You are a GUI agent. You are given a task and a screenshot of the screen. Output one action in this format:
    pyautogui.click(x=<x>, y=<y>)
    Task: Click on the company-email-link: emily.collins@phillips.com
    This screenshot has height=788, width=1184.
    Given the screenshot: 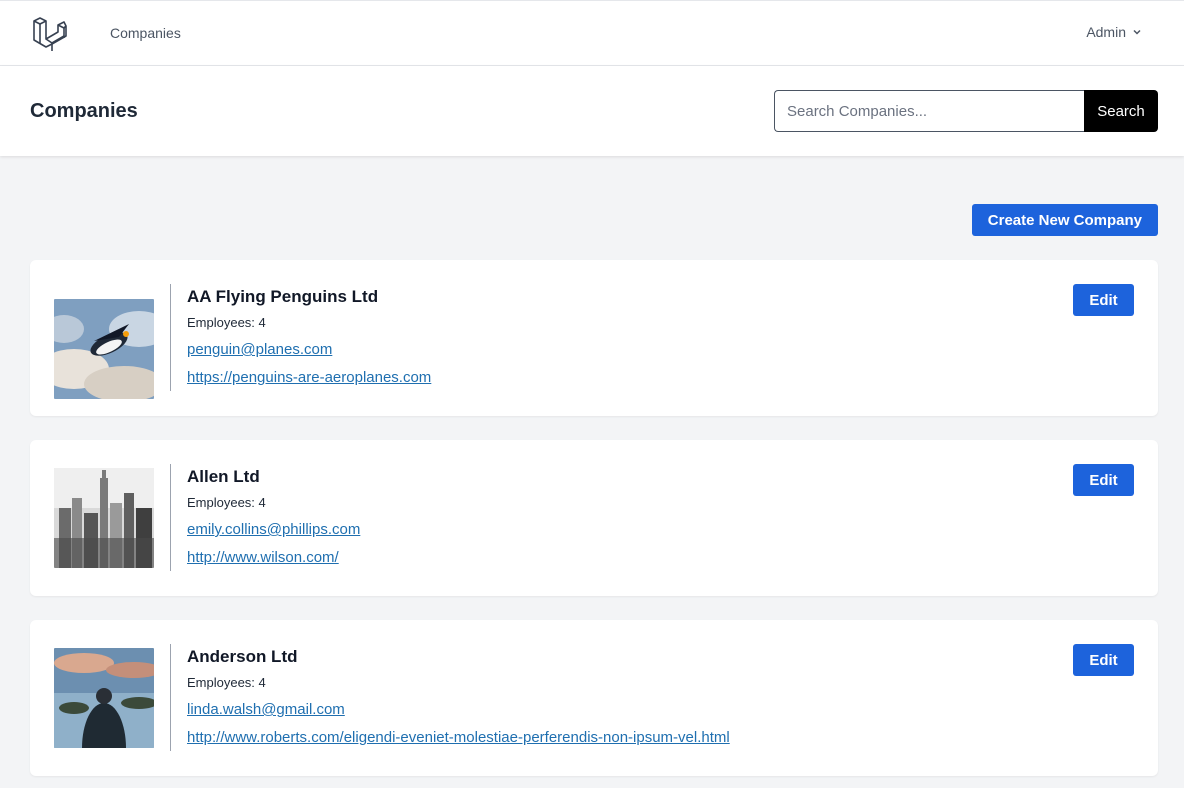 What is the action you would take?
    pyautogui.click(x=273, y=530)
    